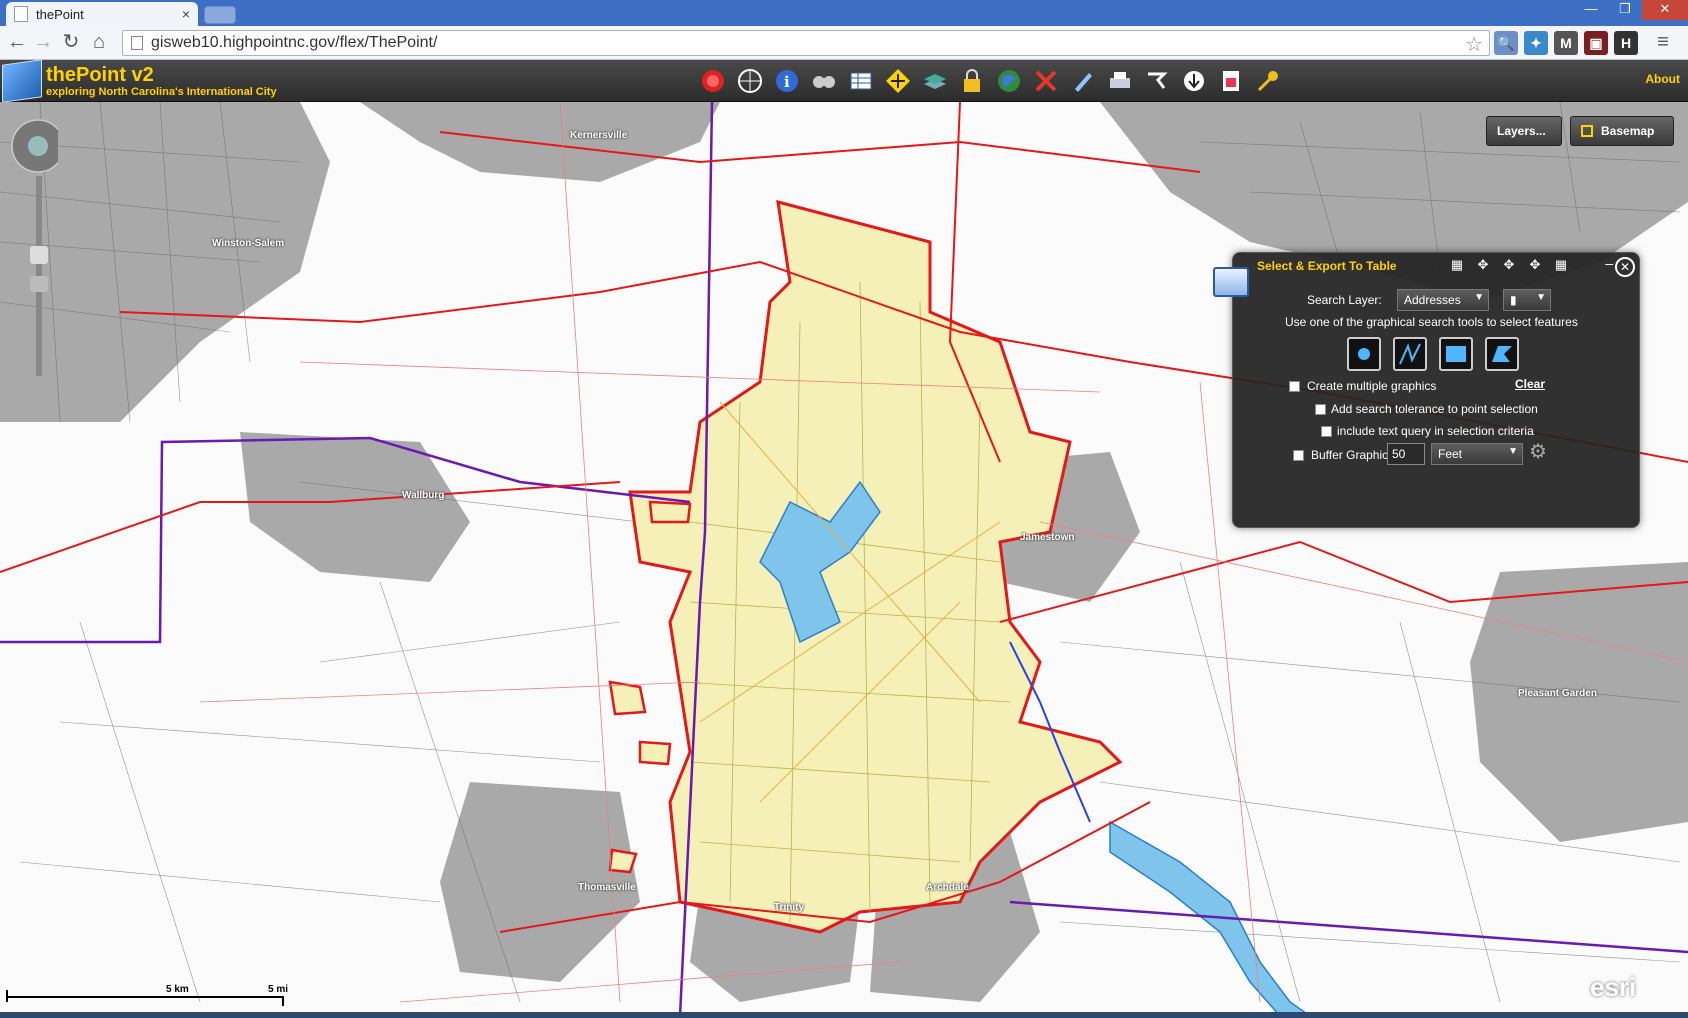 The height and width of the screenshot is (1018, 1688). I want to click on buffer-graphic-label: Buffer Graphic, so click(1350, 455).